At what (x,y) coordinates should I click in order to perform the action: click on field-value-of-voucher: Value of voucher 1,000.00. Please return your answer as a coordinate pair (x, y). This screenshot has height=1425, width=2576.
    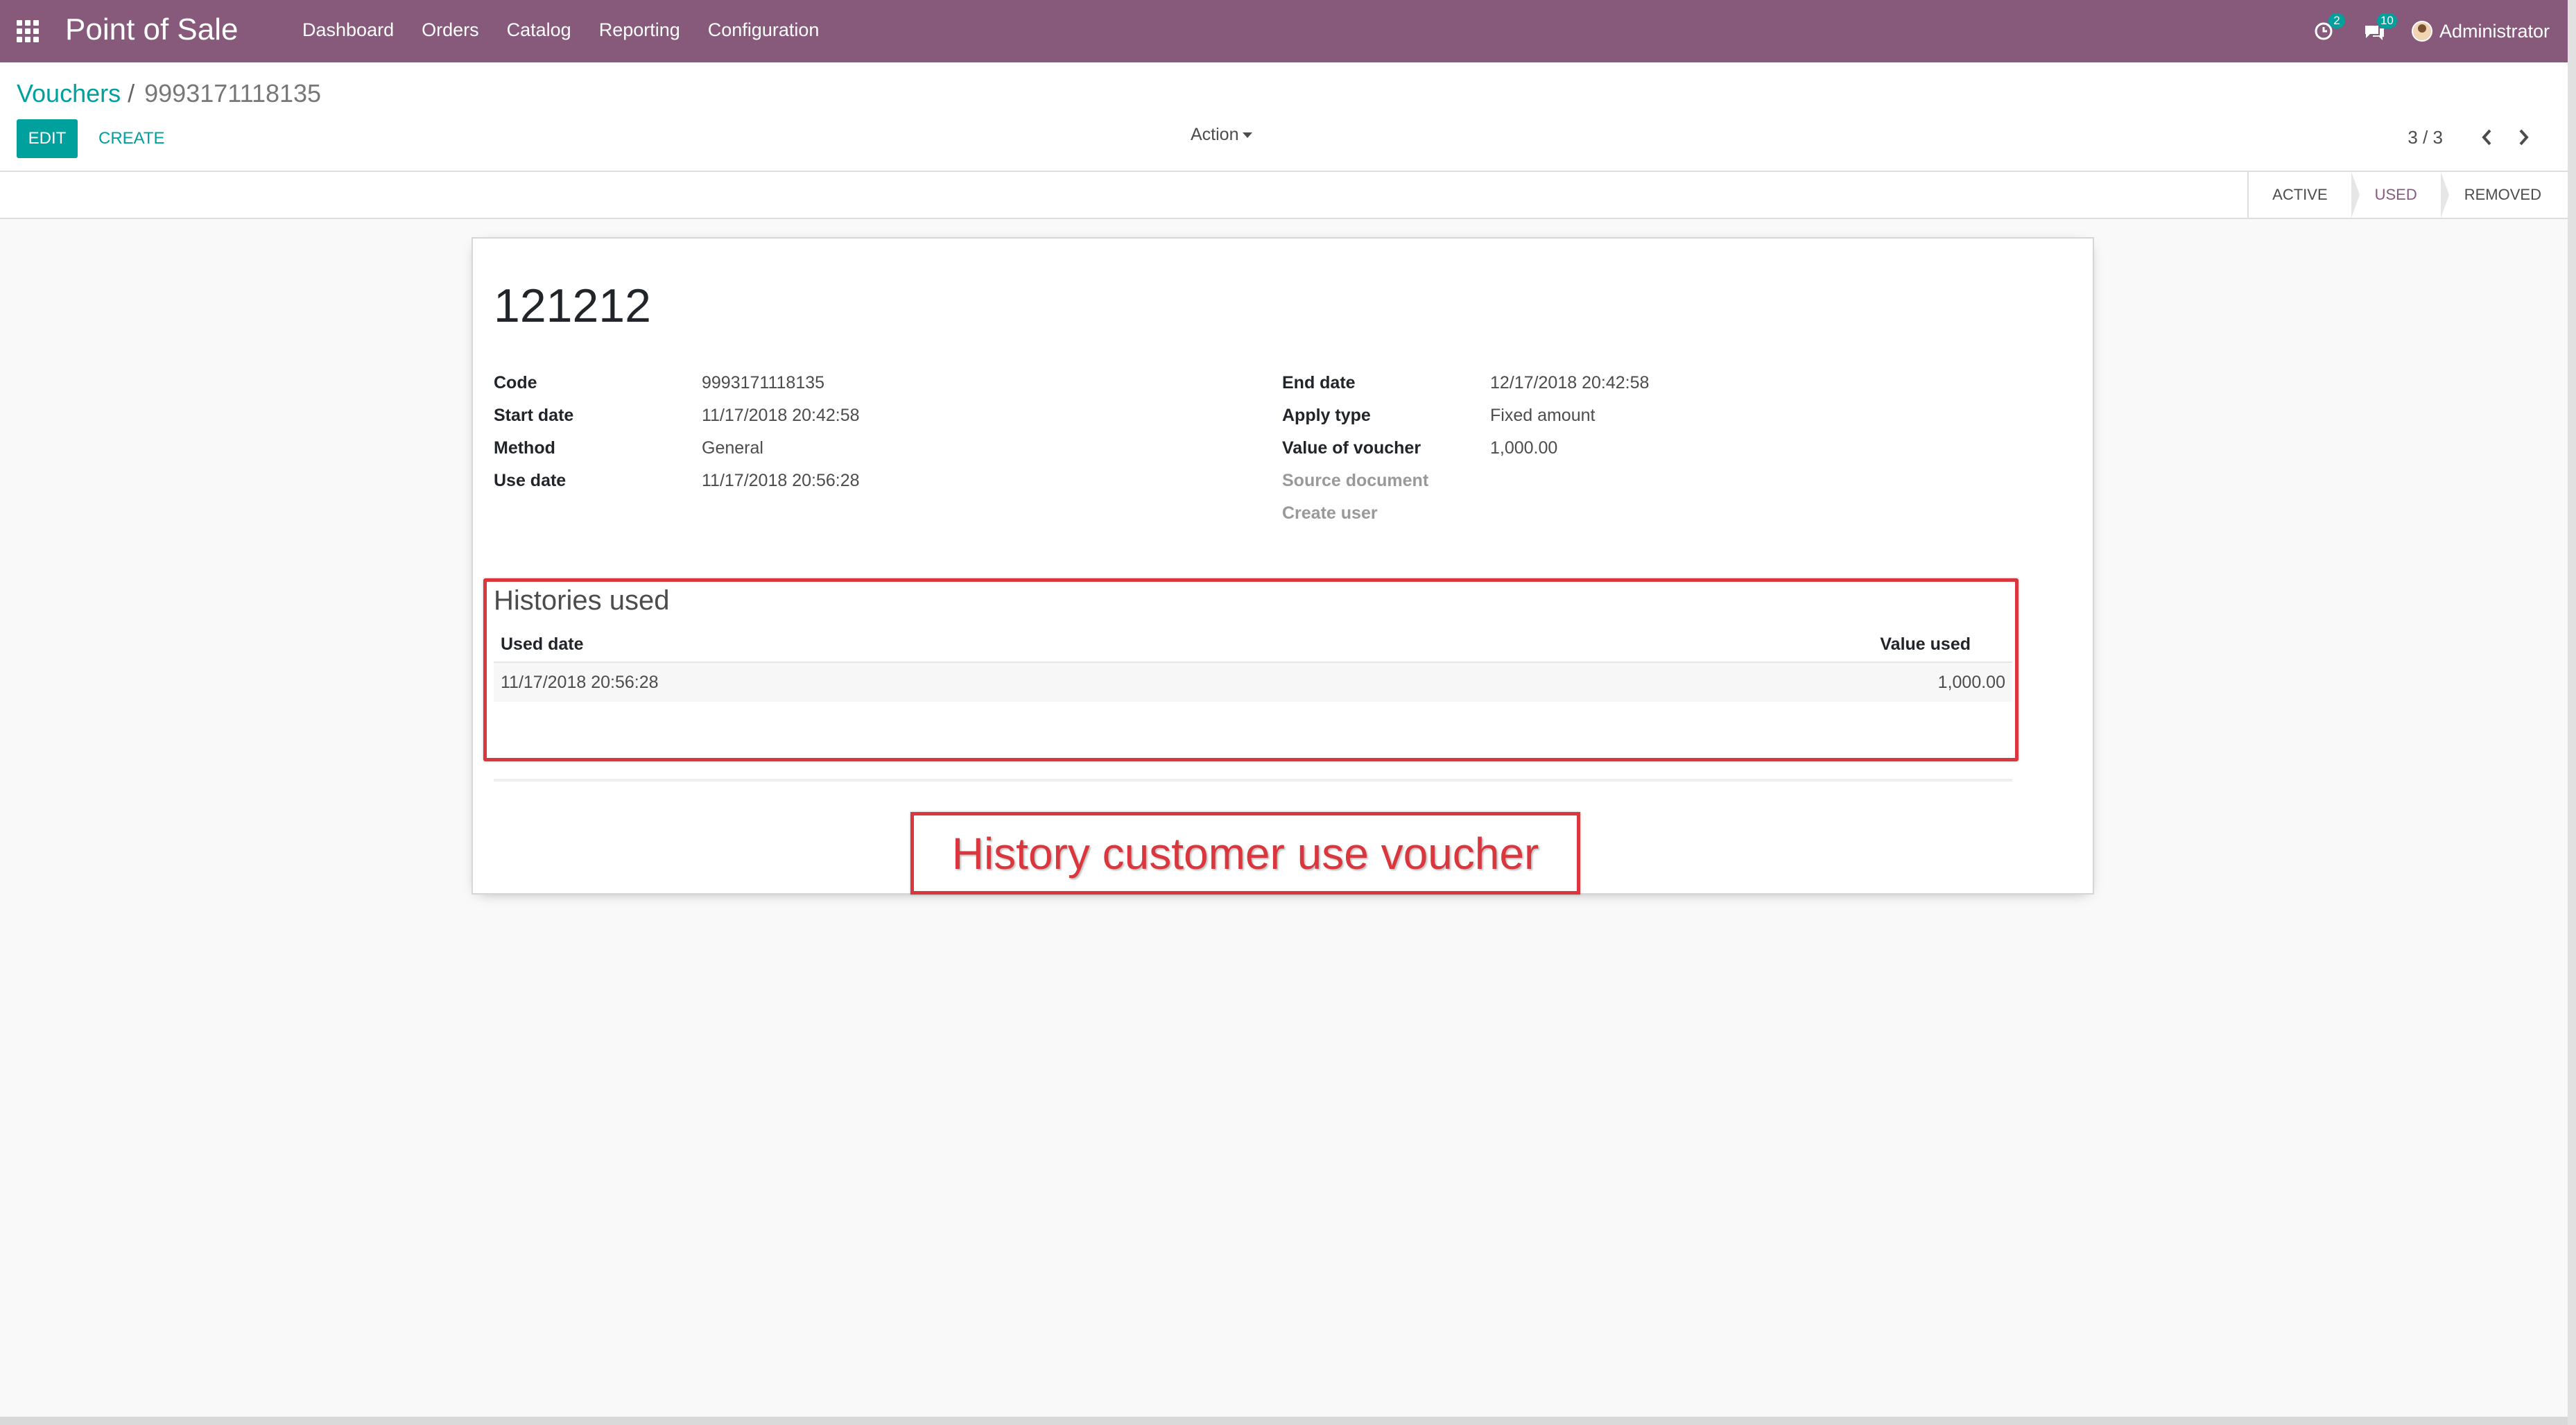
    Looking at the image, I should click on (1419, 448).